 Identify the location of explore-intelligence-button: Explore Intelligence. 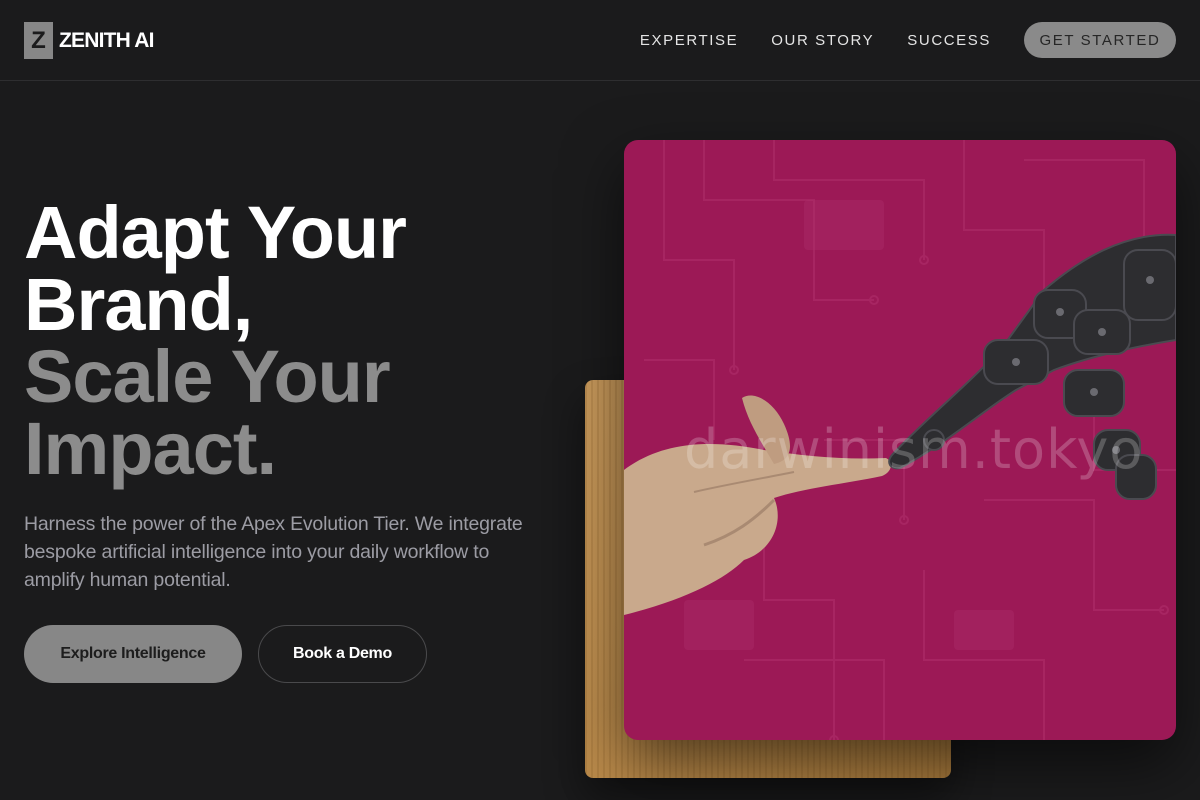
(133, 654).